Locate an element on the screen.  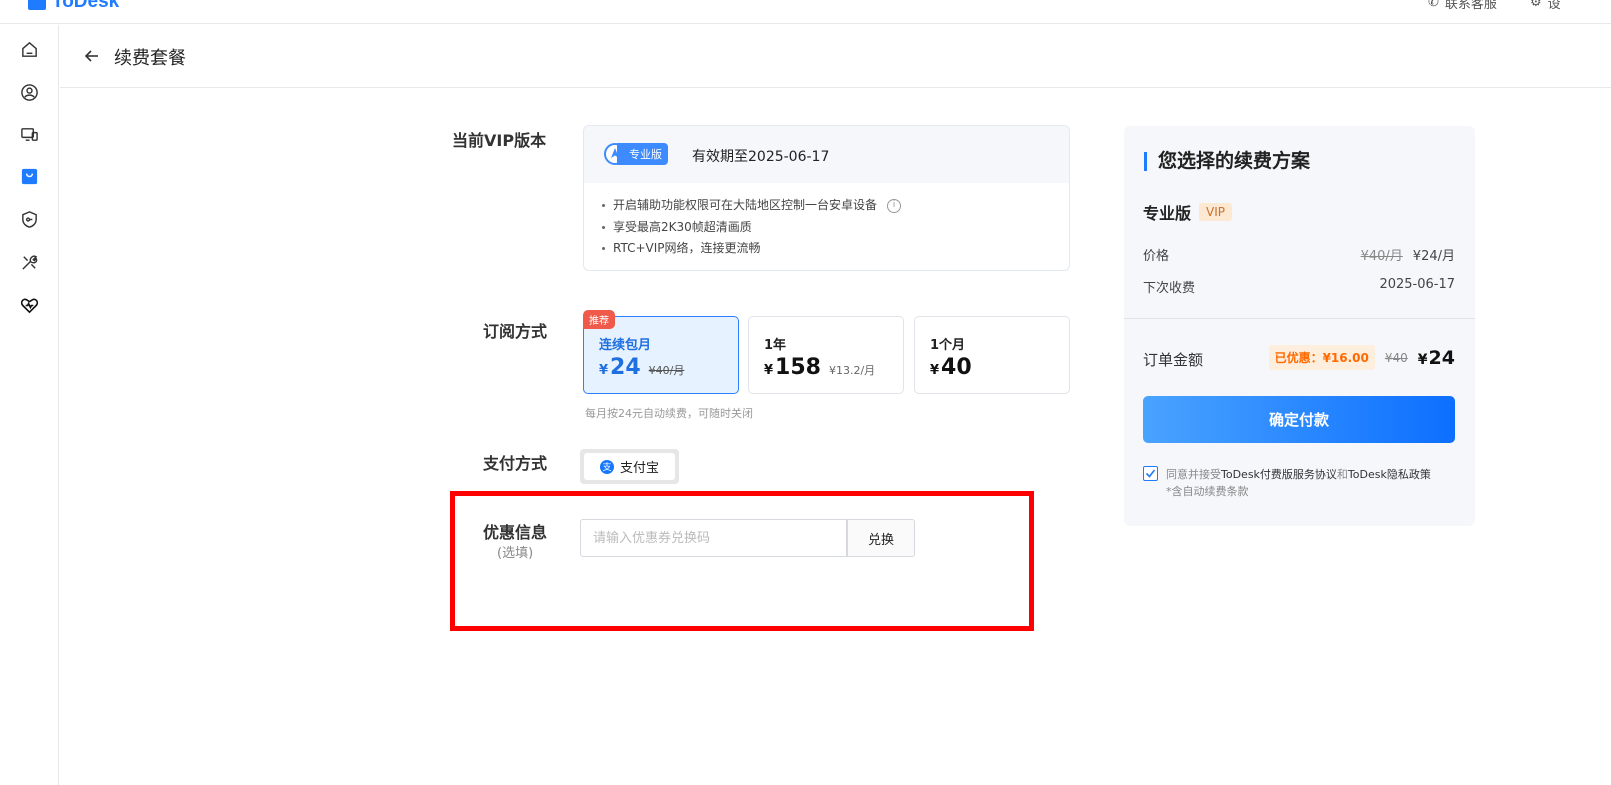
confirm-payment-button: 确定付款 is located at coordinates (1299, 419).